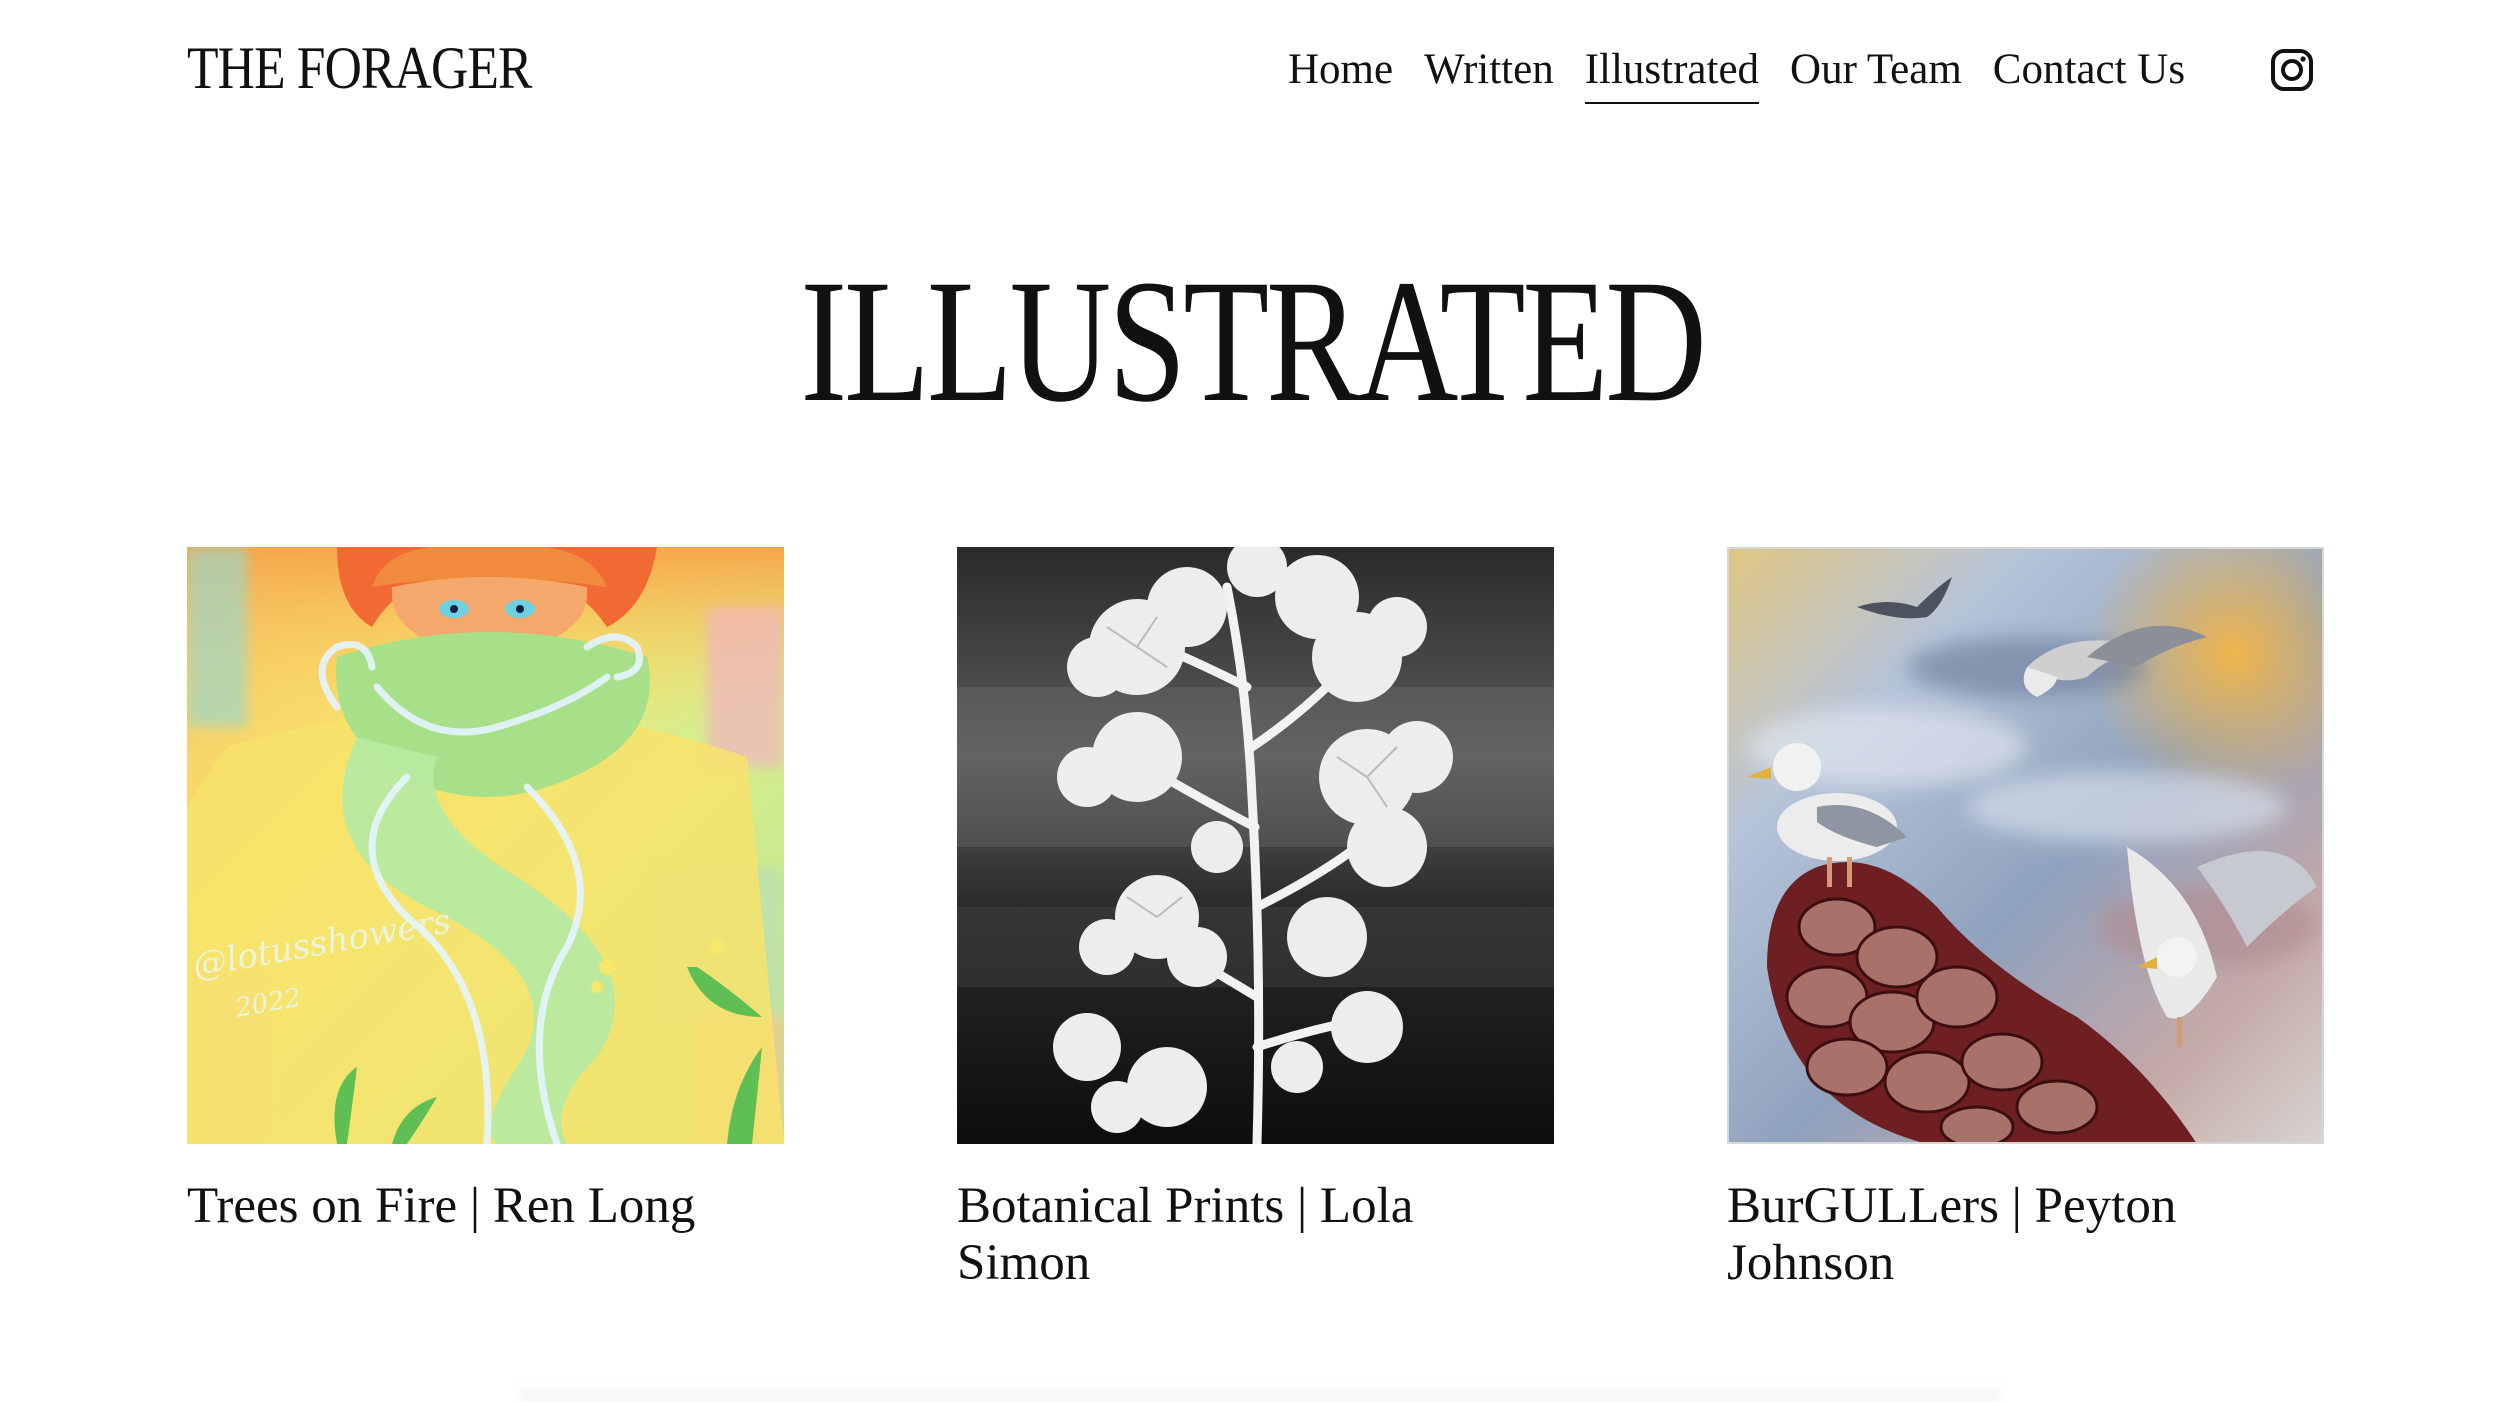 Image resolution: width=2504 pixels, height=1402 pixels. I want to click on gallery-item-botanical-prints: Botanical Prints | Lola Simon, so click(1255, 919).